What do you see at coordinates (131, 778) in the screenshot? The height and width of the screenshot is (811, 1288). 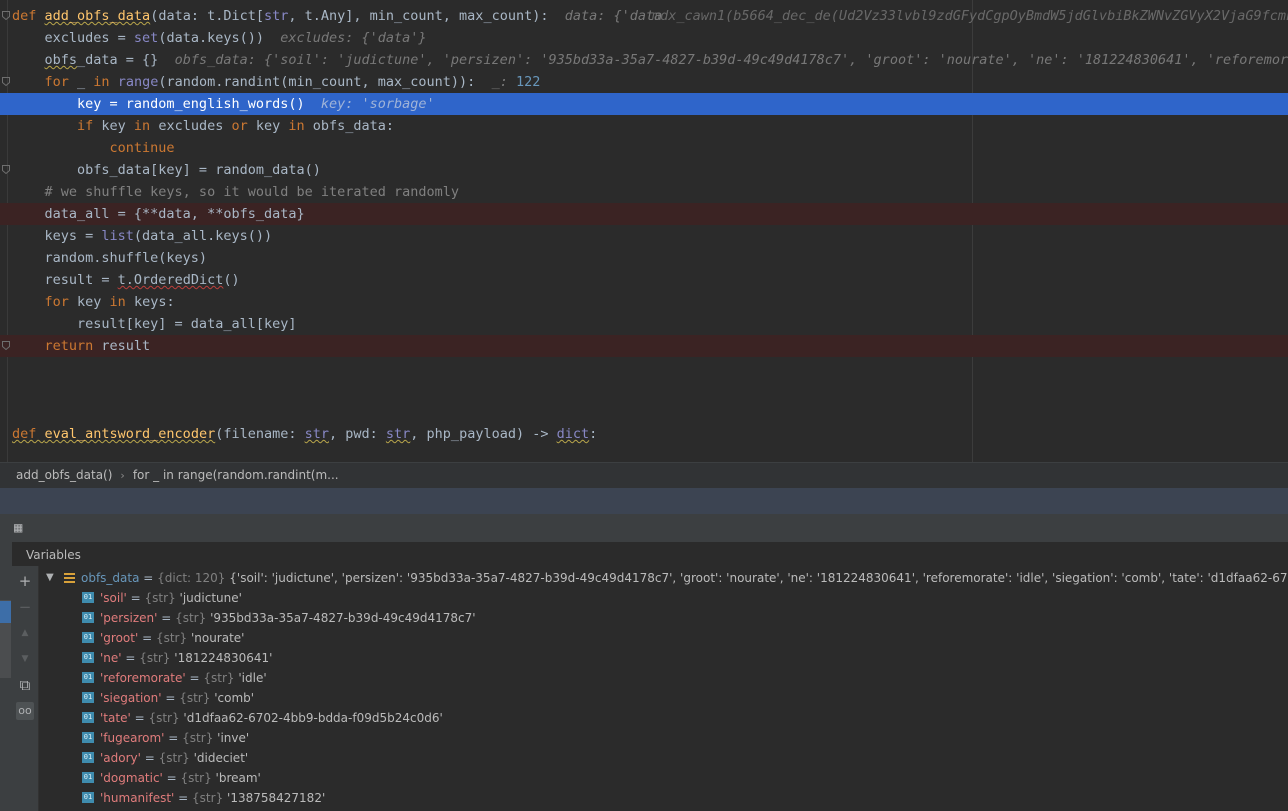 I see `variable-key: 'dogmatic'` at bounding box center [131, 778].